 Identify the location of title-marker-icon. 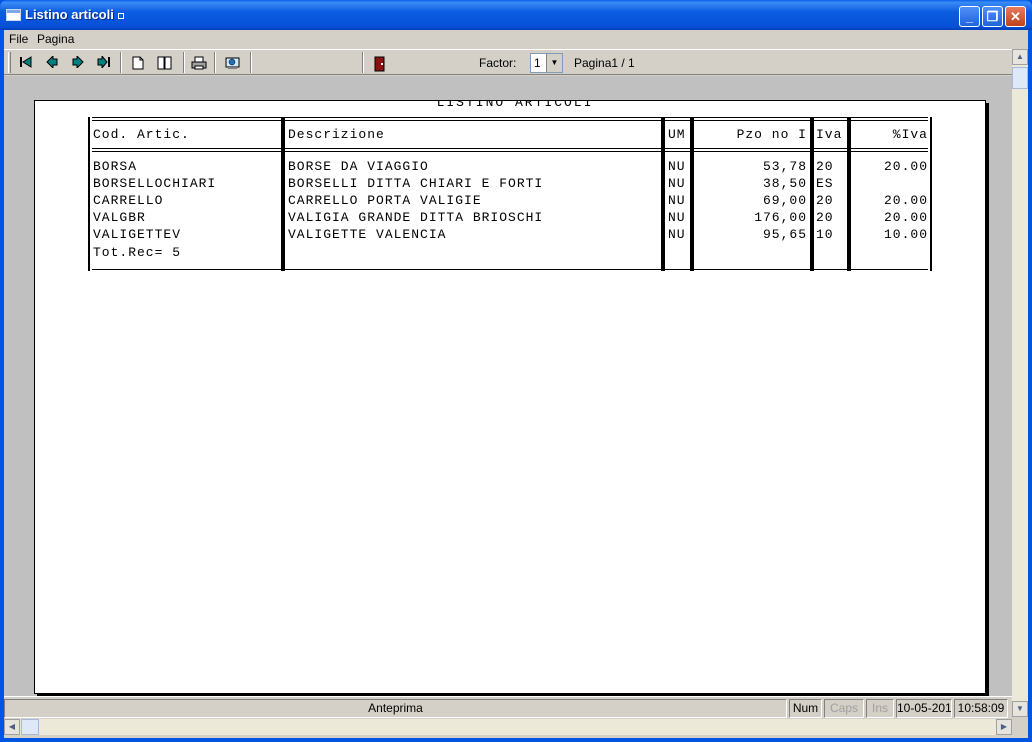
(120, 15).